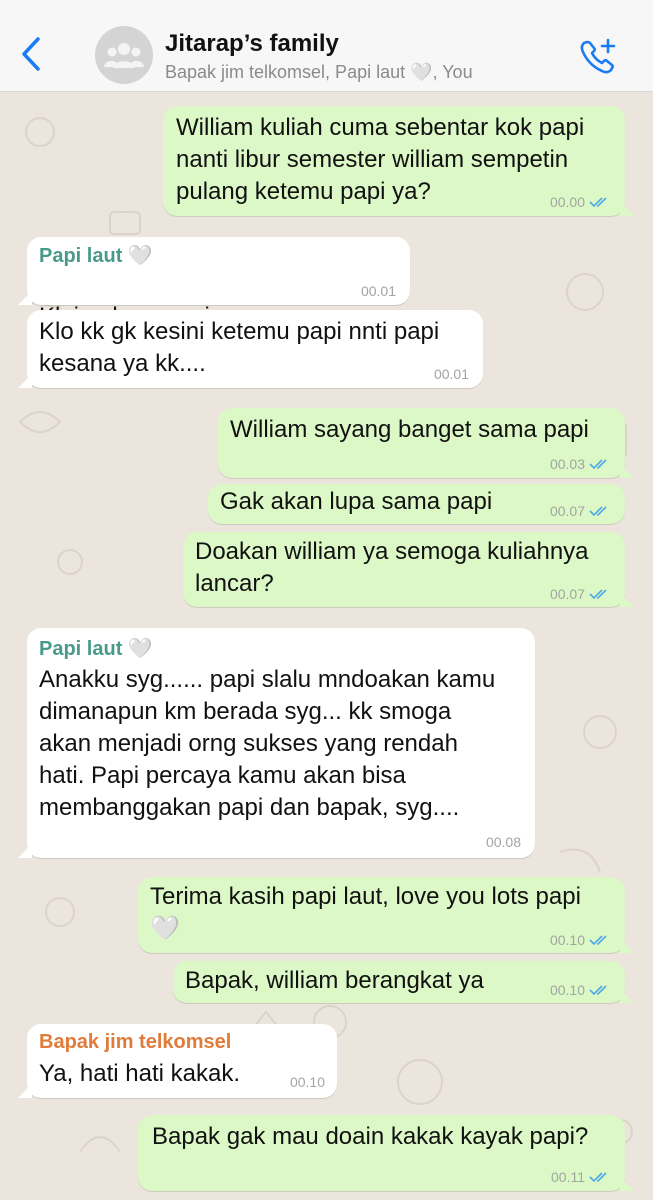 This screenshot has height=1200, width=653. I want to click on message-time: 00.03, so click(567, 464).